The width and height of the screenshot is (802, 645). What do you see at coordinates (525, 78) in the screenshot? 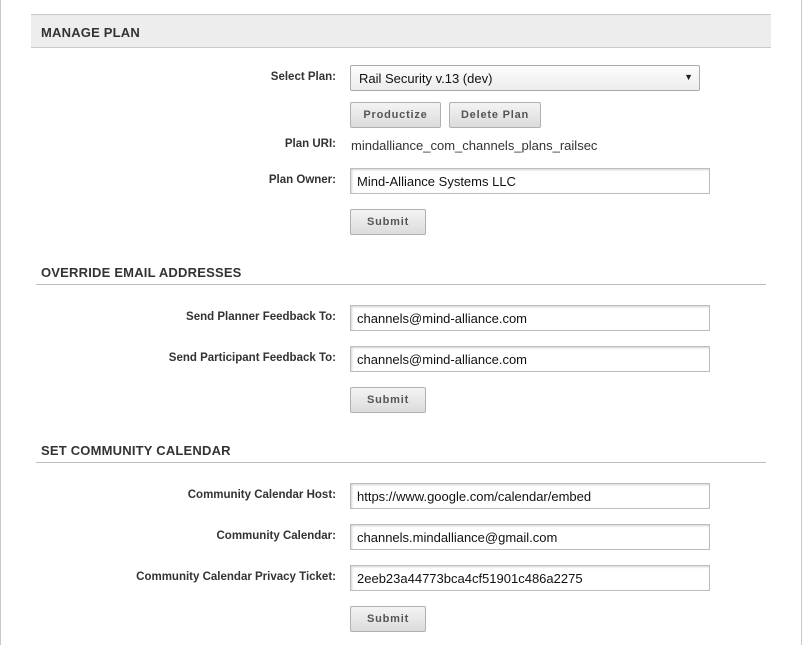
I see `plan-select: Rail Security v.13 (dev) ▼` at bounding box center [525, 78].